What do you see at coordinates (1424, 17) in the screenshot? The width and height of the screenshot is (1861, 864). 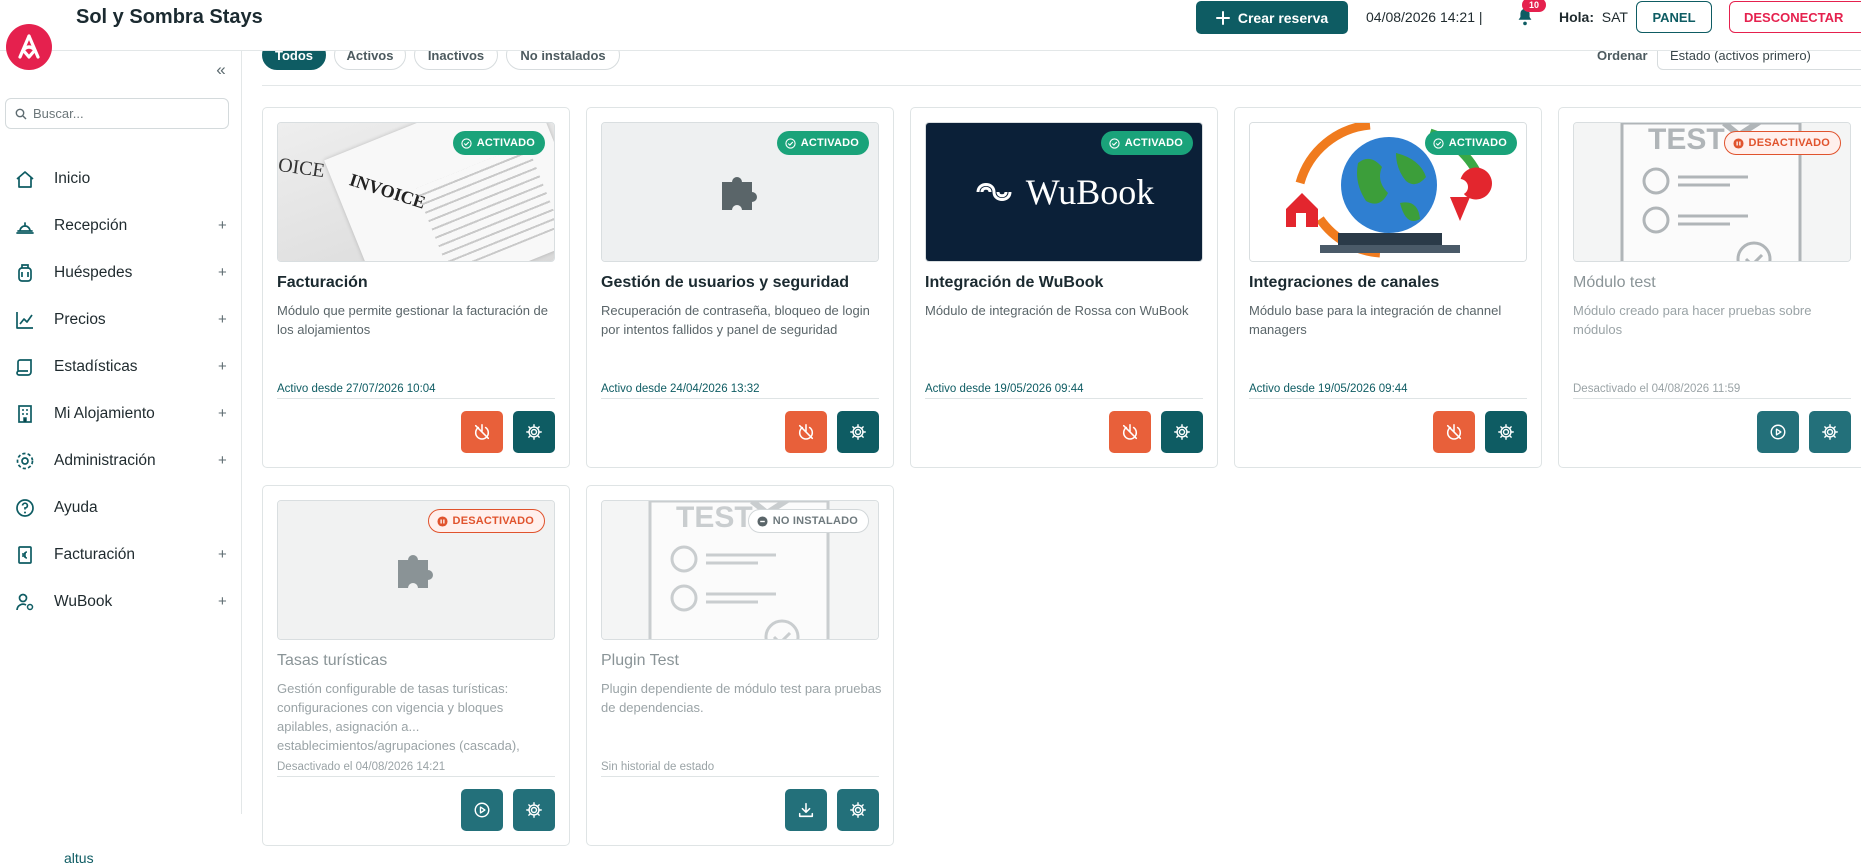 I see `current-datetime: 04/08/2026 14:21 |` at bounding box center [1424, 17].